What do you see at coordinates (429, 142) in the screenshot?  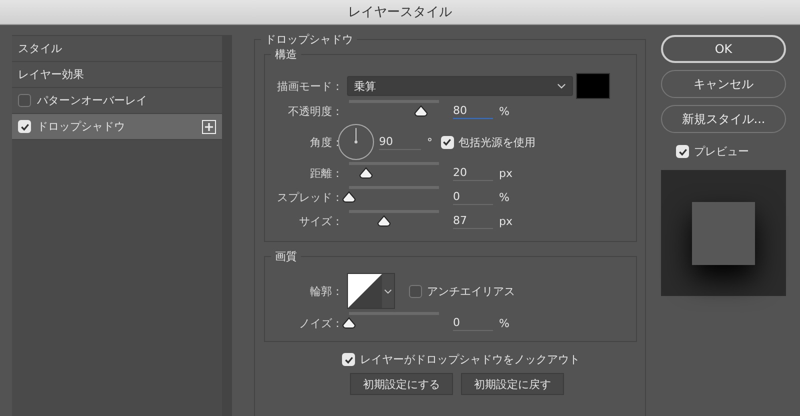 I see `unit-label: °` at bounding box center [429, 142].